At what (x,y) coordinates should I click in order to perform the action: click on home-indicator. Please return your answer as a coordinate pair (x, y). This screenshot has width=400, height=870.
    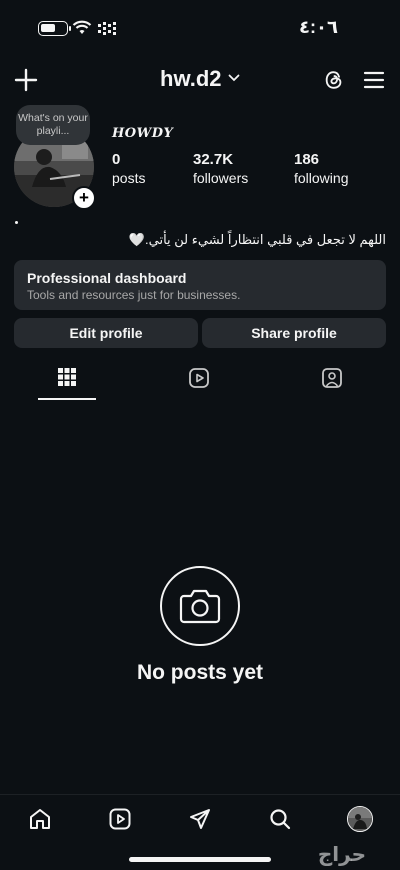
    Looking at the image, I should click on (200, 859).